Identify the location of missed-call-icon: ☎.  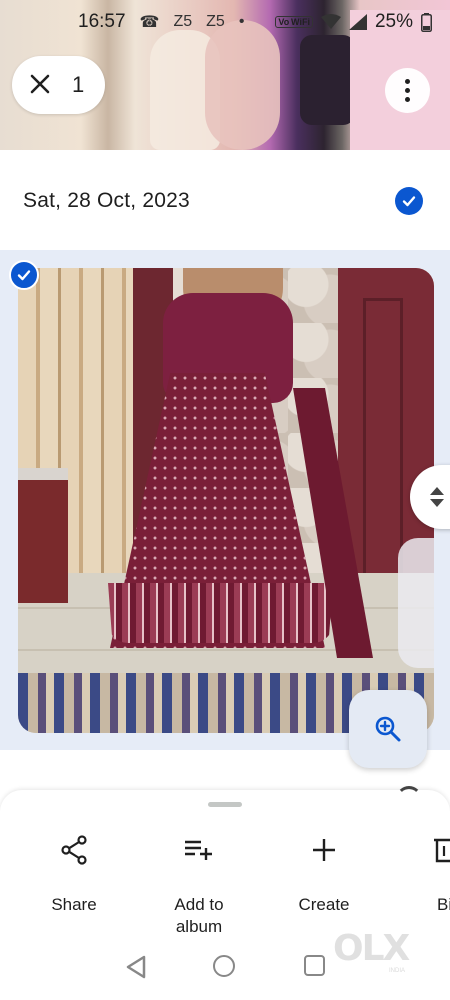
(149, 22).